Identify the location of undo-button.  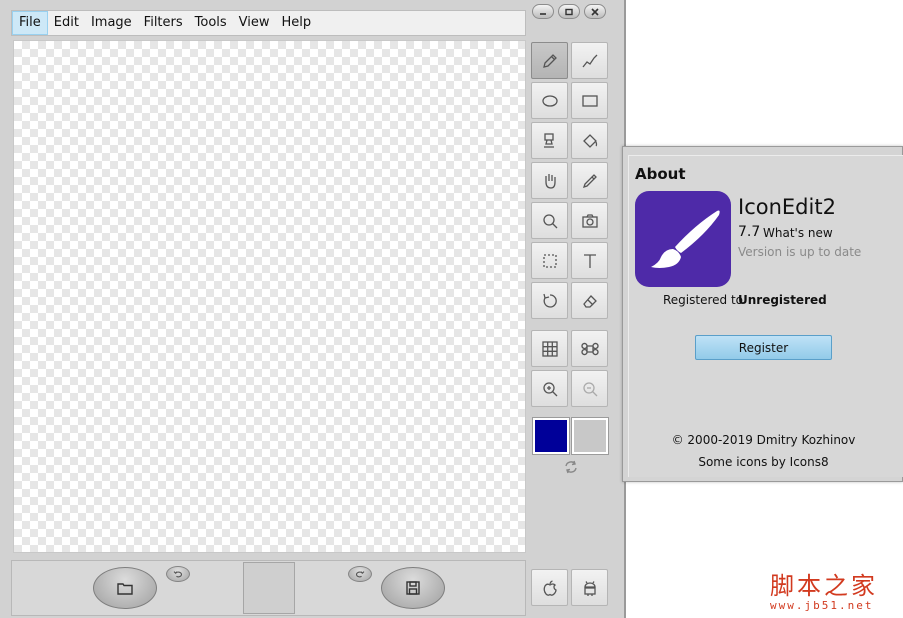
(178, 574).